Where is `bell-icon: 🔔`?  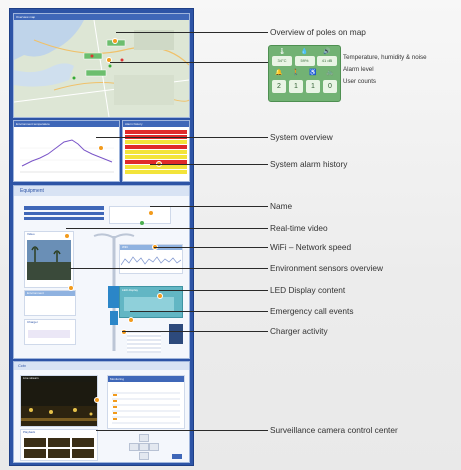
bell-icon: 🔔 is located at coordinates (279, 73).